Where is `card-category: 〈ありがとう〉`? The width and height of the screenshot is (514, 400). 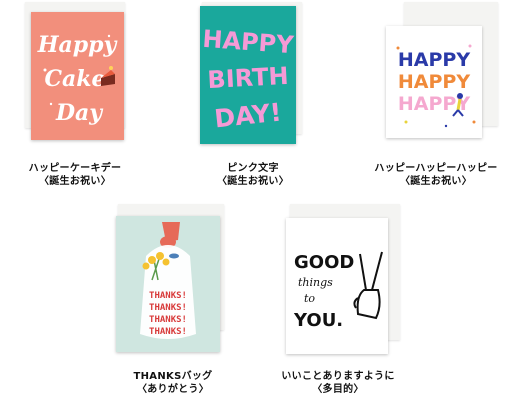 card-category: 〈ありがとう〉 is located at coordinates (173, 389).